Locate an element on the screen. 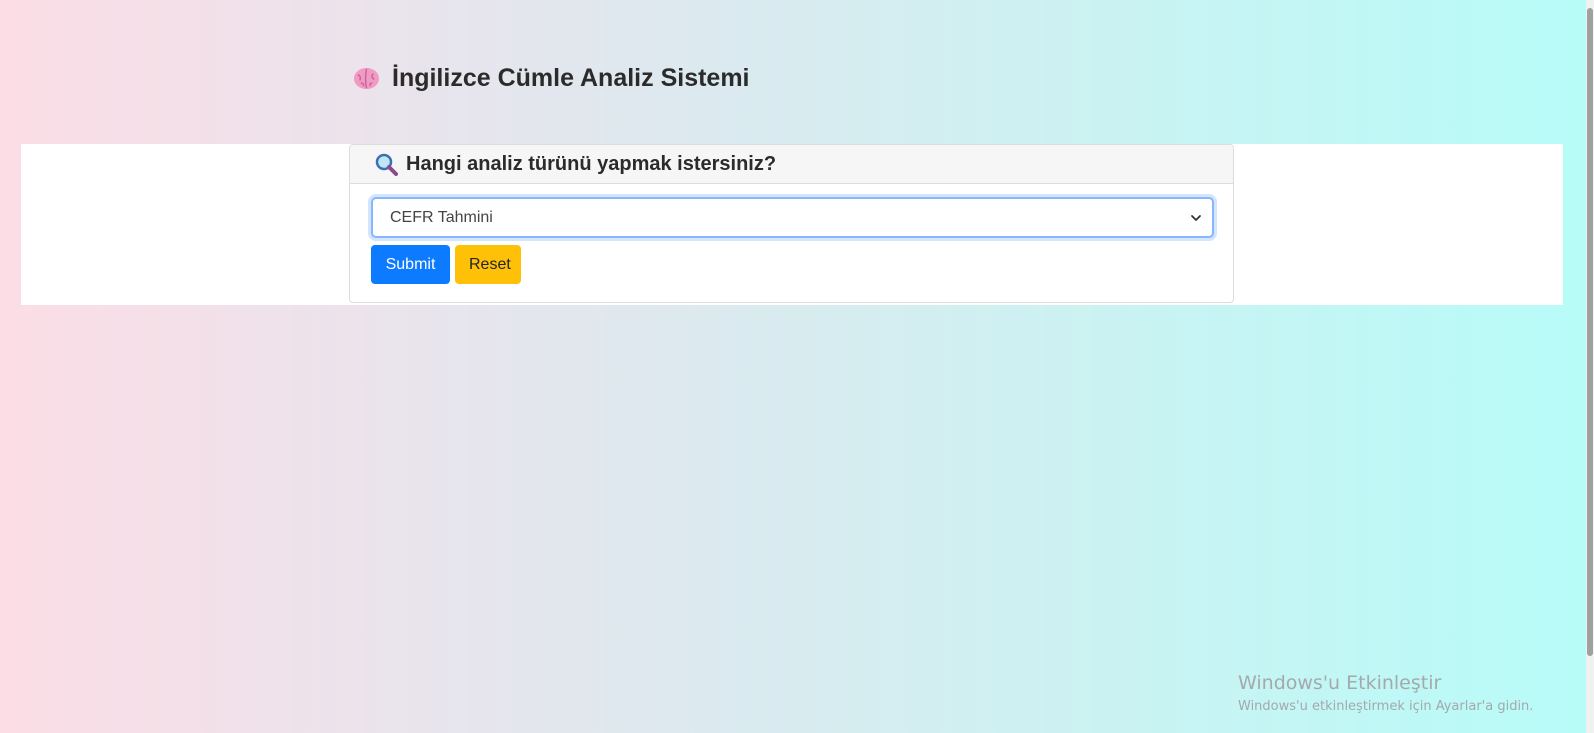 Image resolution: width=1594 pixels, height=733 pixels. watermark-title: Windows'u Etkinleştir is located at coordinates (1340, 683).